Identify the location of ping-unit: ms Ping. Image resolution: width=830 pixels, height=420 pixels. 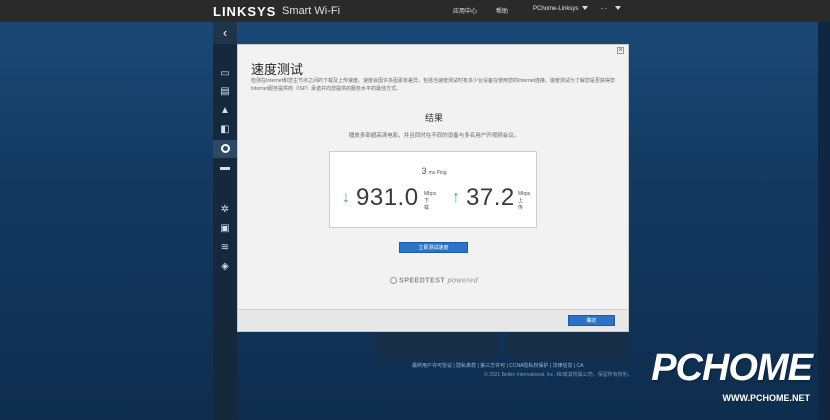
(437, 173).